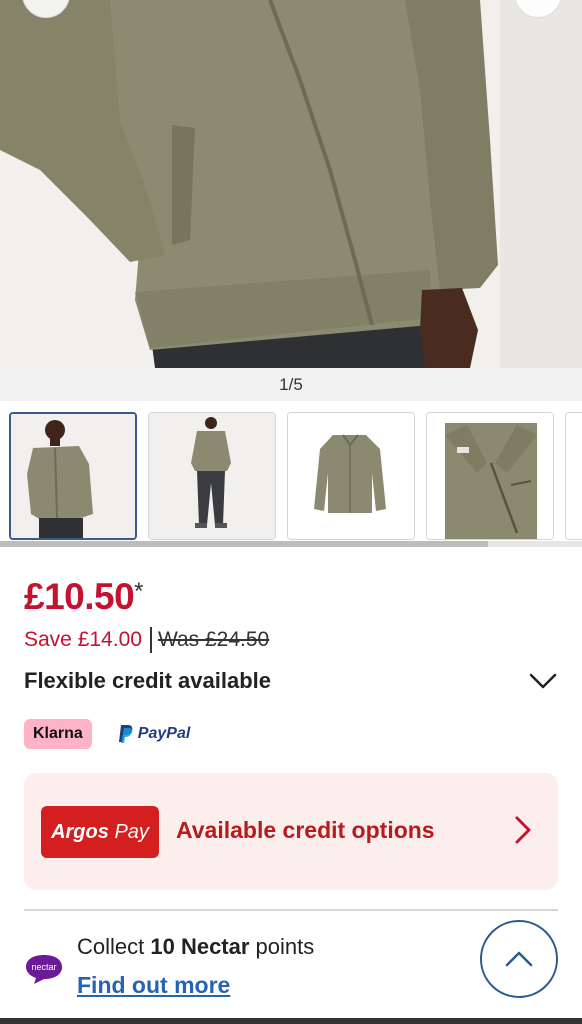 This screenshot has height=1024, width=582. Describe the element at coordinates (282, 946) in the screenshot. I see `nectar-suffix: points` at that location.